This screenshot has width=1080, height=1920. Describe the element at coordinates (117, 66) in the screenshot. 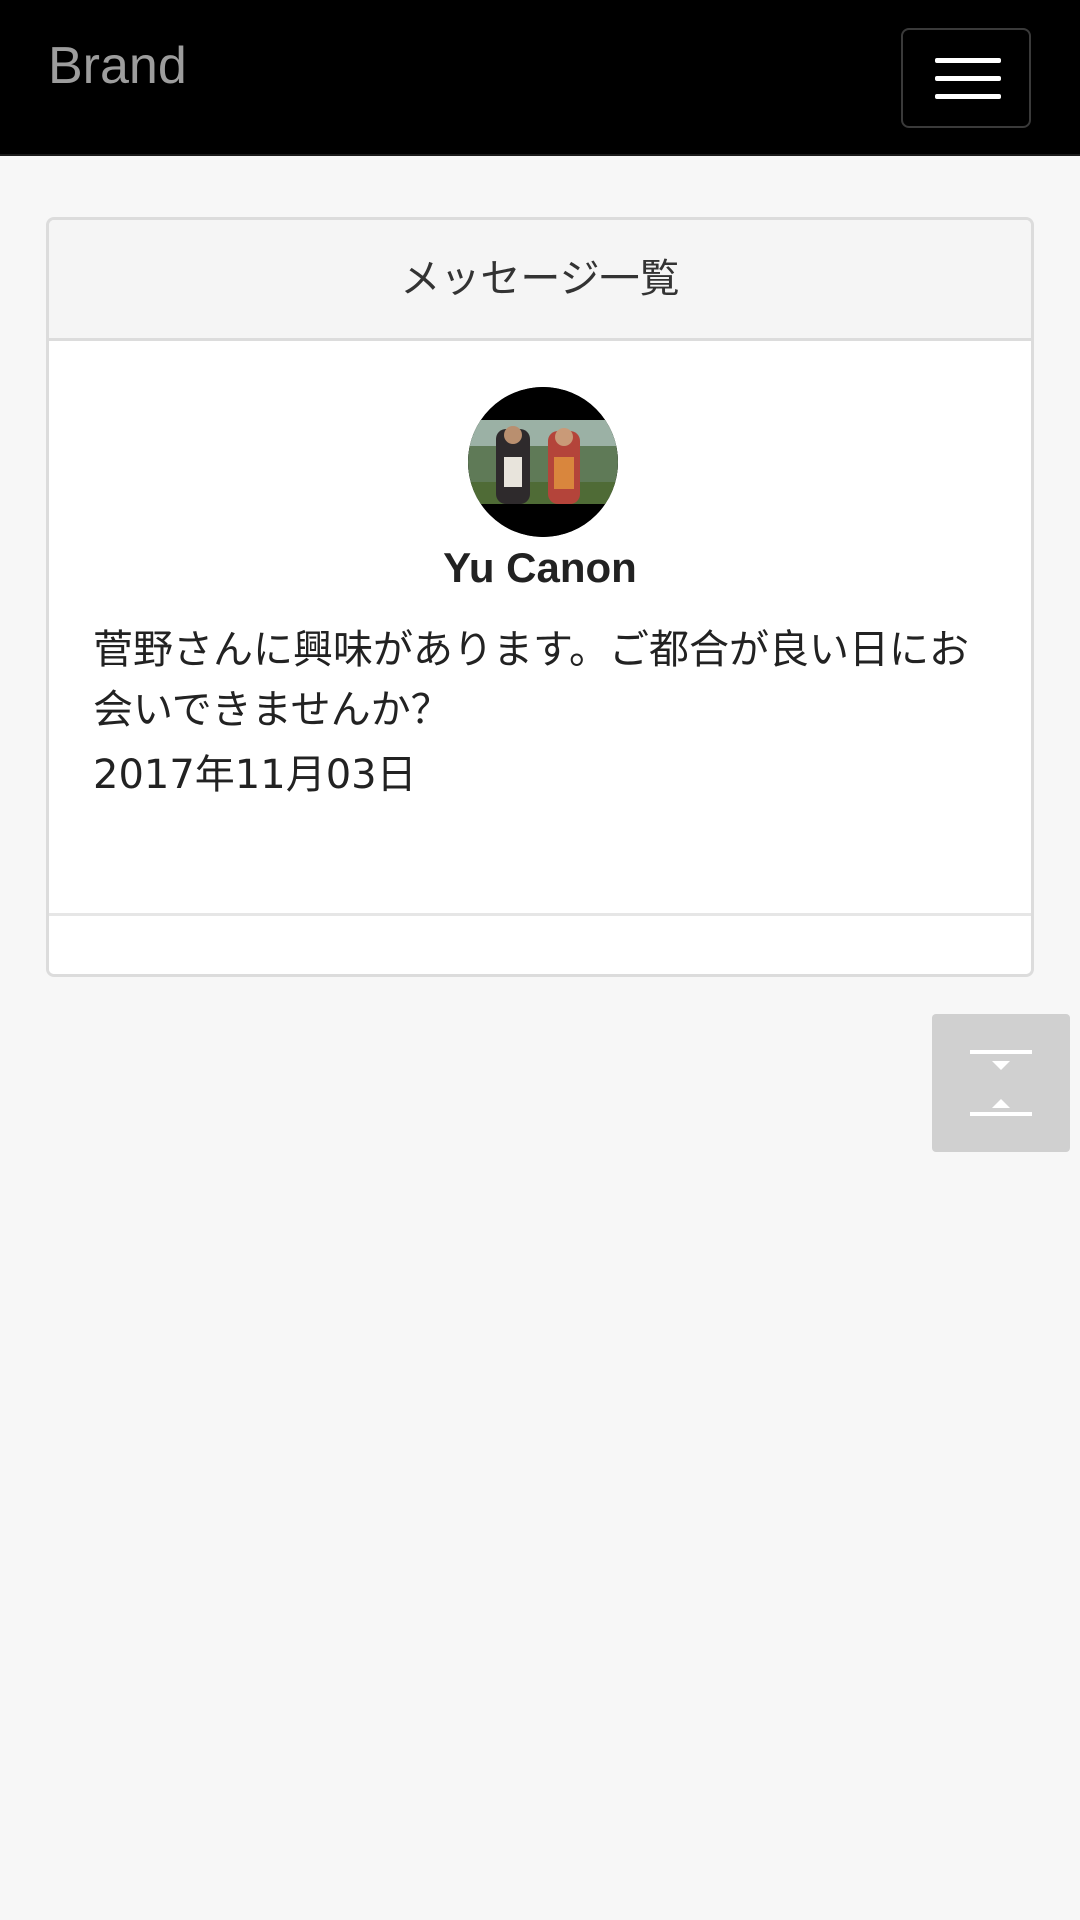

I see `brand-link: Brand` at that location.